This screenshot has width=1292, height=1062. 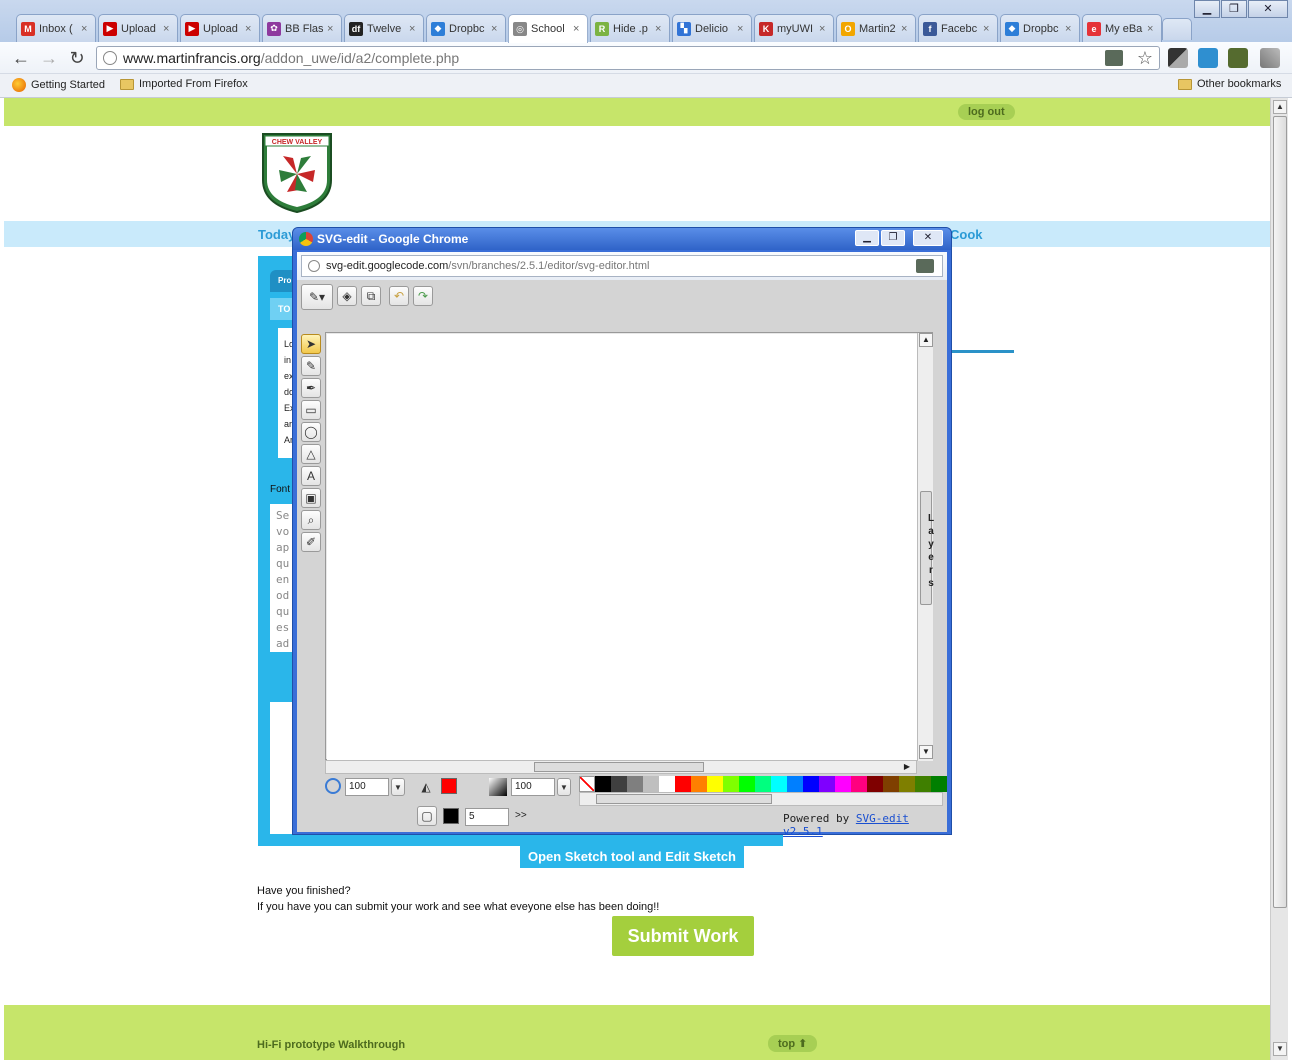 What do you see at coordinates (928, 238) in the screenshot?
I see `popup-close-button: ✕` at bounding box center [928, 238].